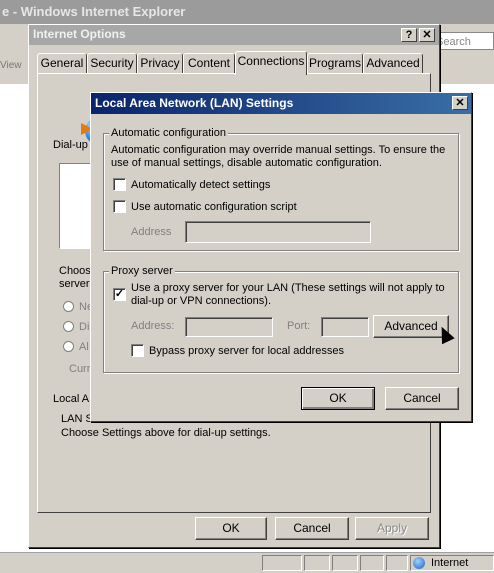 The height and width of the screenshot is (573, 494). Describe the element at coordinates (77, 419) in the screenshot. I see `lan-settings-label: LAN S` at that location.